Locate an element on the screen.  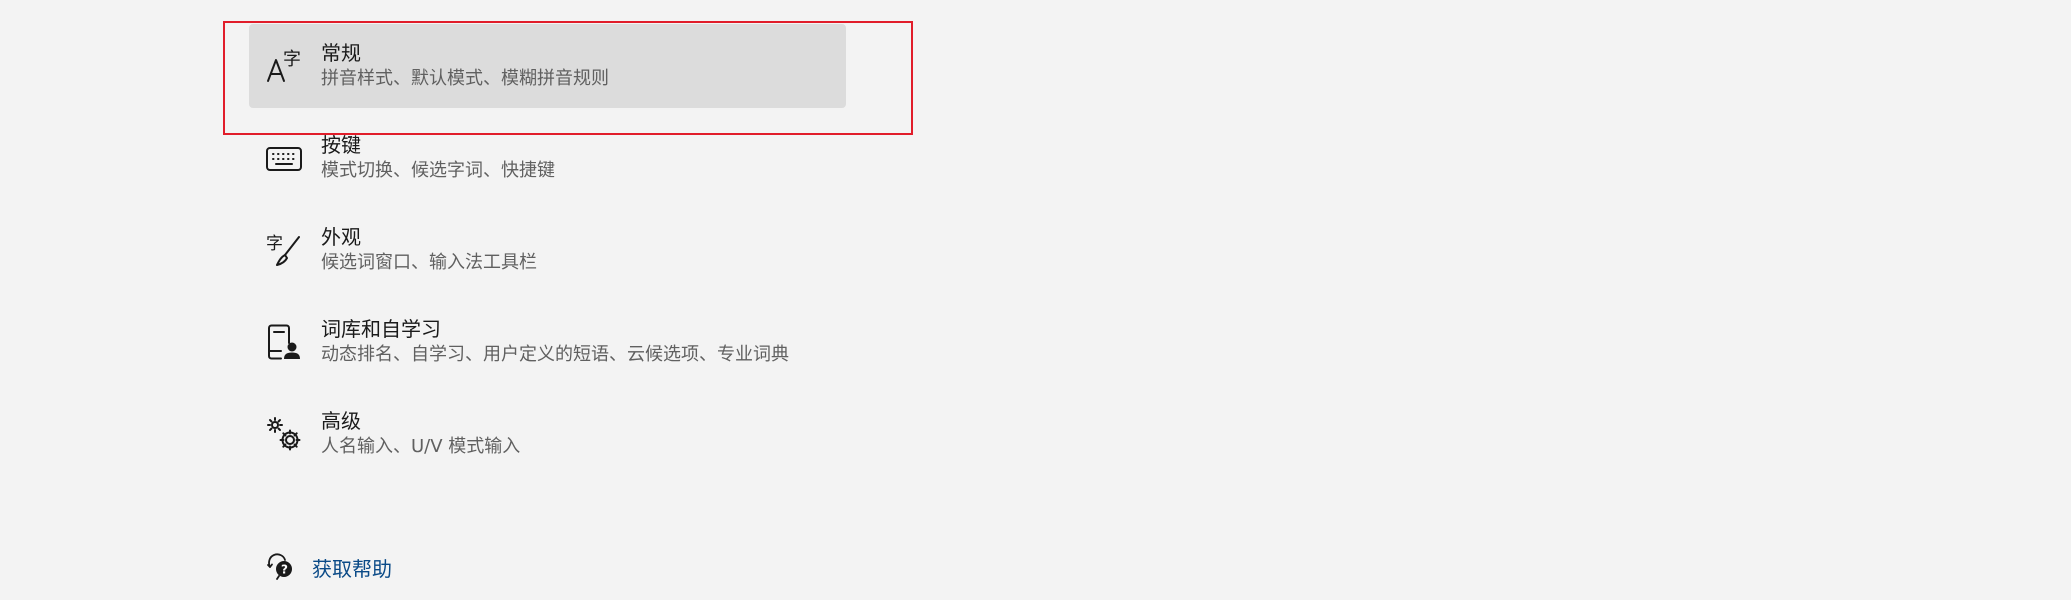
settings-item-title: 按键 is located at coordinates (341, 144).